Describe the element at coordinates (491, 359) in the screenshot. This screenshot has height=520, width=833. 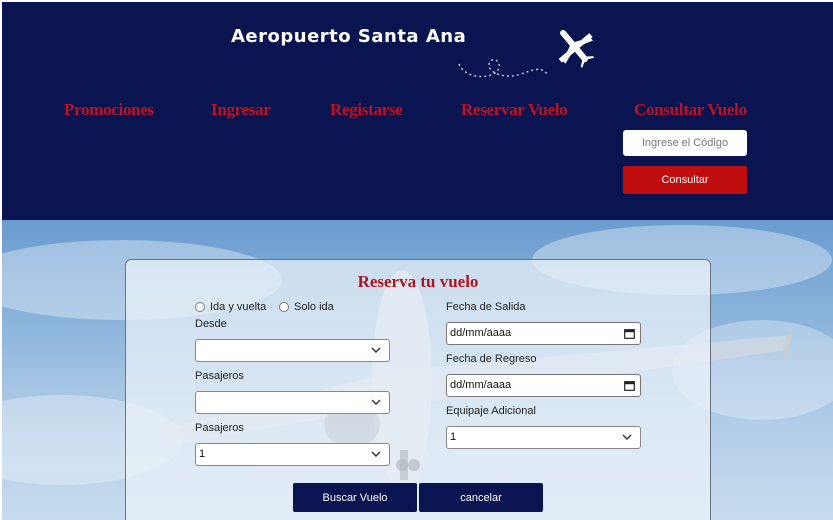
I see `return-label: Fecha de Regreso` at that location.